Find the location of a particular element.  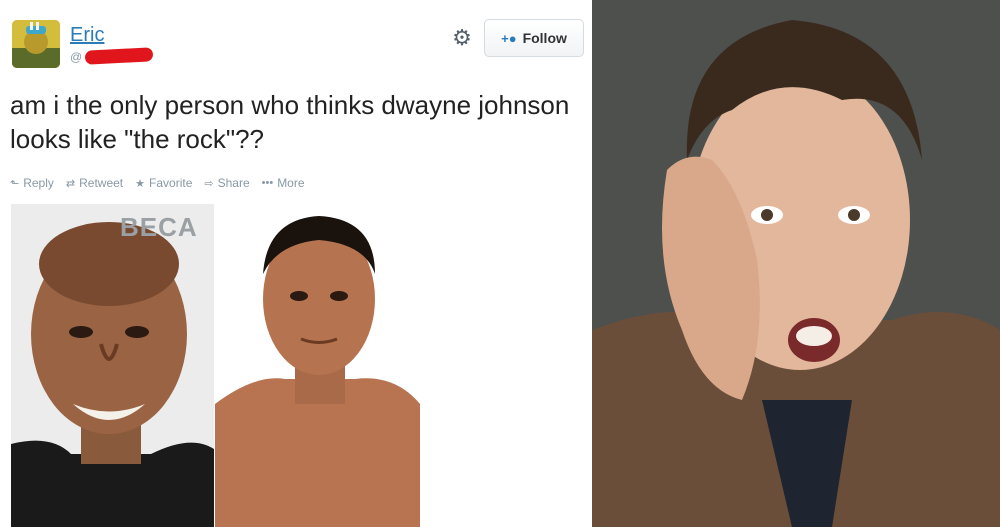

retweet-action: ⇄ Retweet is located at coordinates (94, 183).